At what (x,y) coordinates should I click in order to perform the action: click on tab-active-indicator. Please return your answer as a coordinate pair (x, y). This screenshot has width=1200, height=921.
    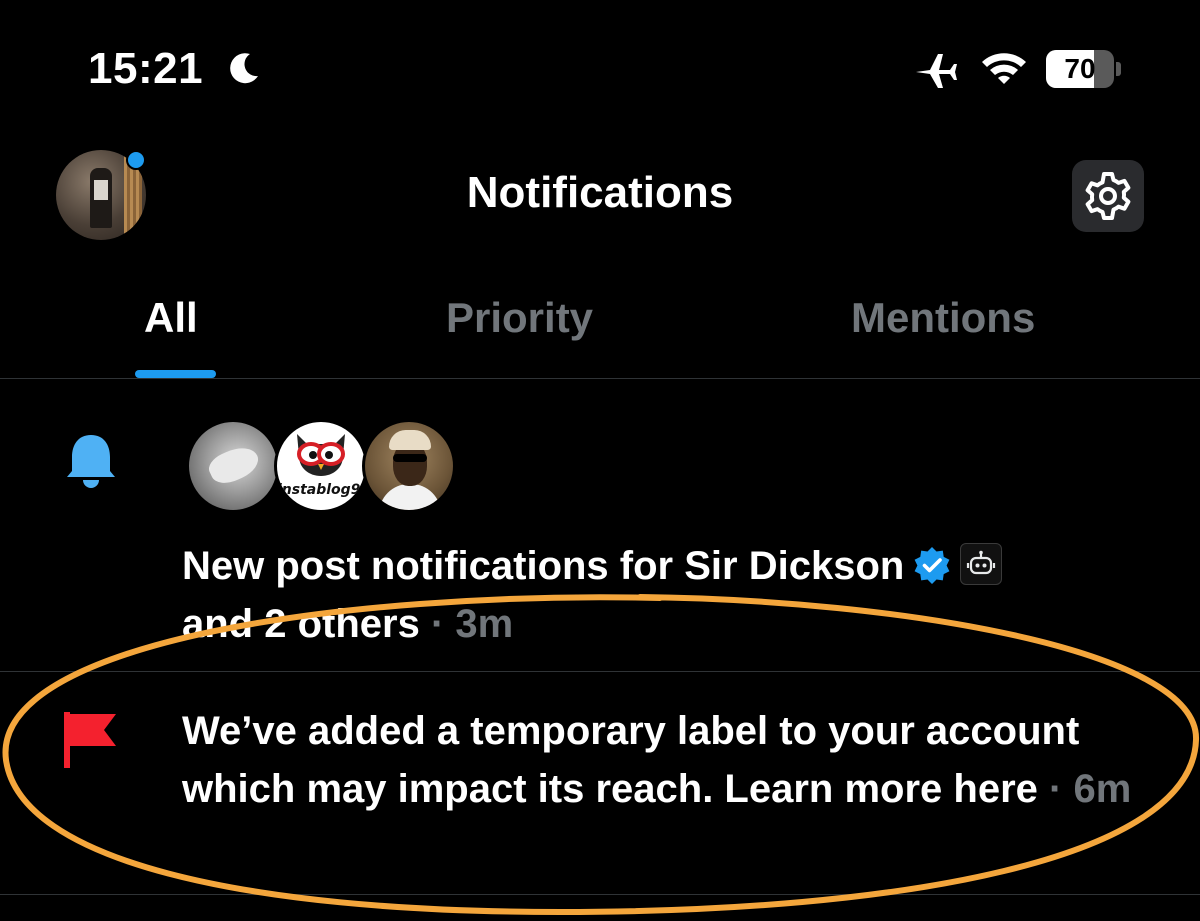
    Looking at the image, I should click on (175, 374).